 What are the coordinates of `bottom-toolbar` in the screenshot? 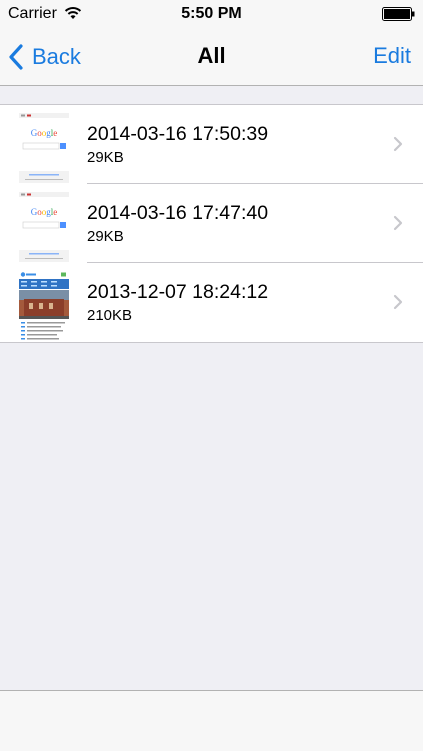 It's located at (211, 720).